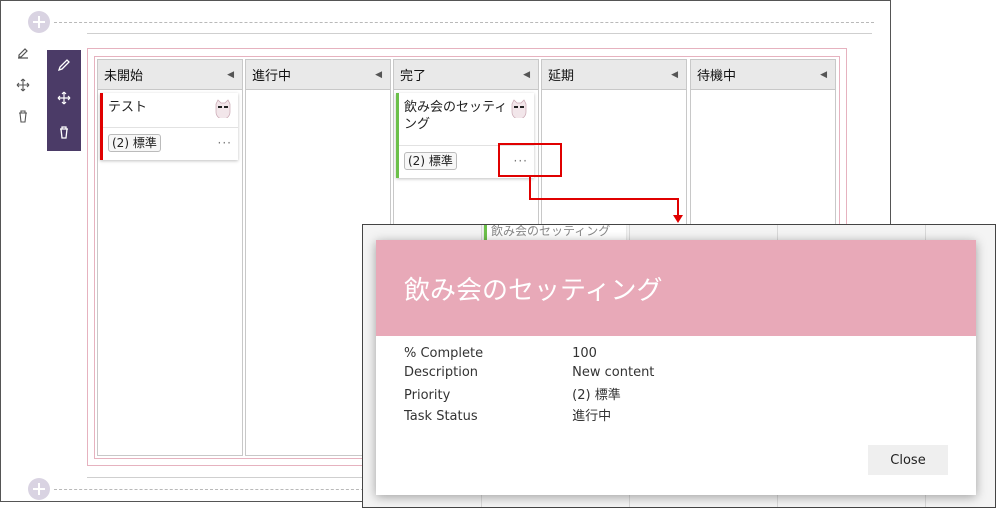 Image resolution: width=997 pixels, height=510 pixels. Describe the element at coordinates (561, 76) in the screenshot. I see `column-title: 延期` at that location.